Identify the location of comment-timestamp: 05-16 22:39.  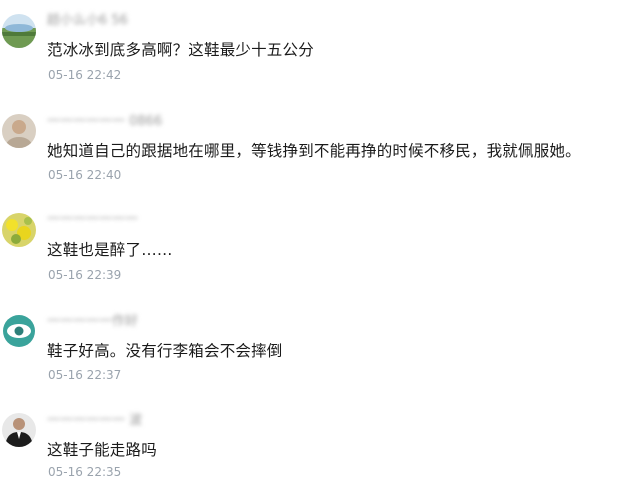
(85, 275).